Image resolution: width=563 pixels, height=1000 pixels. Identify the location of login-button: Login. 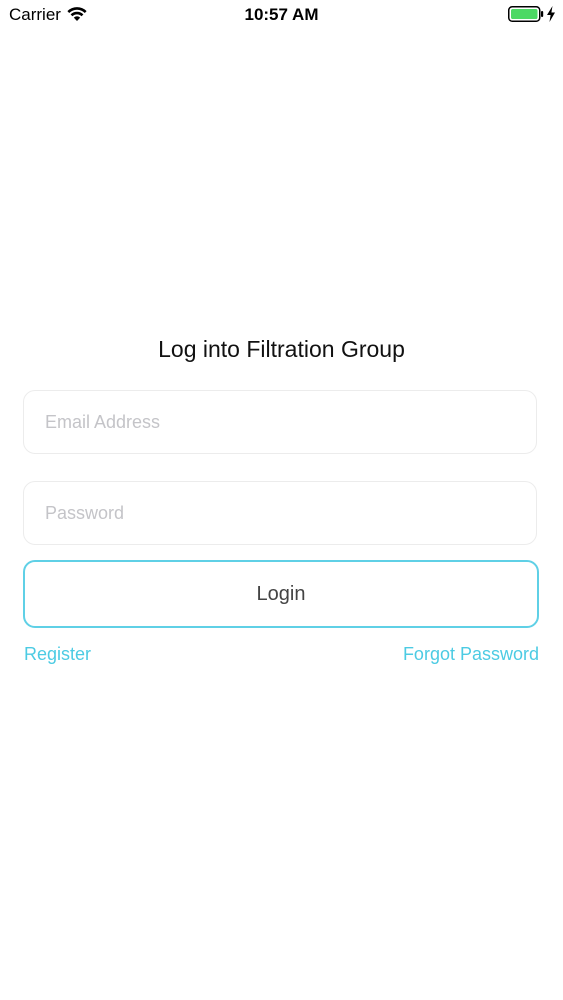
(281, 594).